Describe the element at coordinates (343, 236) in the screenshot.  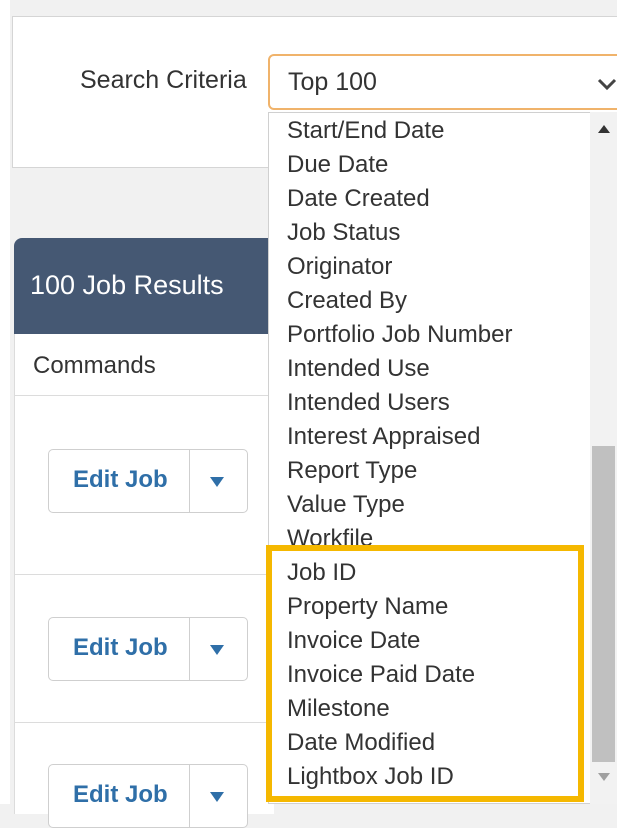
I see `option-job-status: Job Status` at that location.